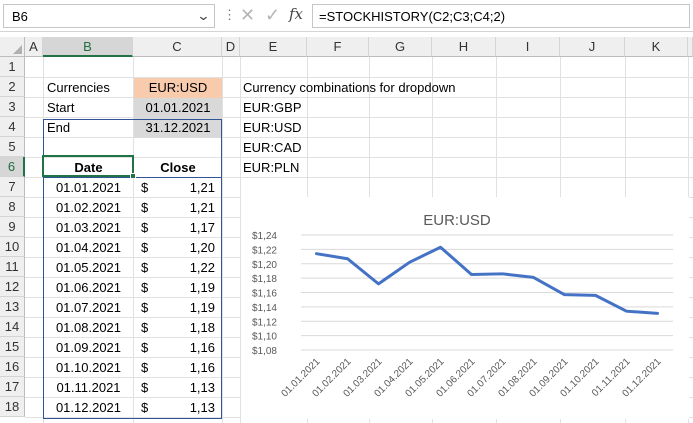 This screenshot has height=423, width=693. What do you see at coordinates (12, 187) in the screenshot?
I see `row-header-7: 7` at bounding box center [12, 187].